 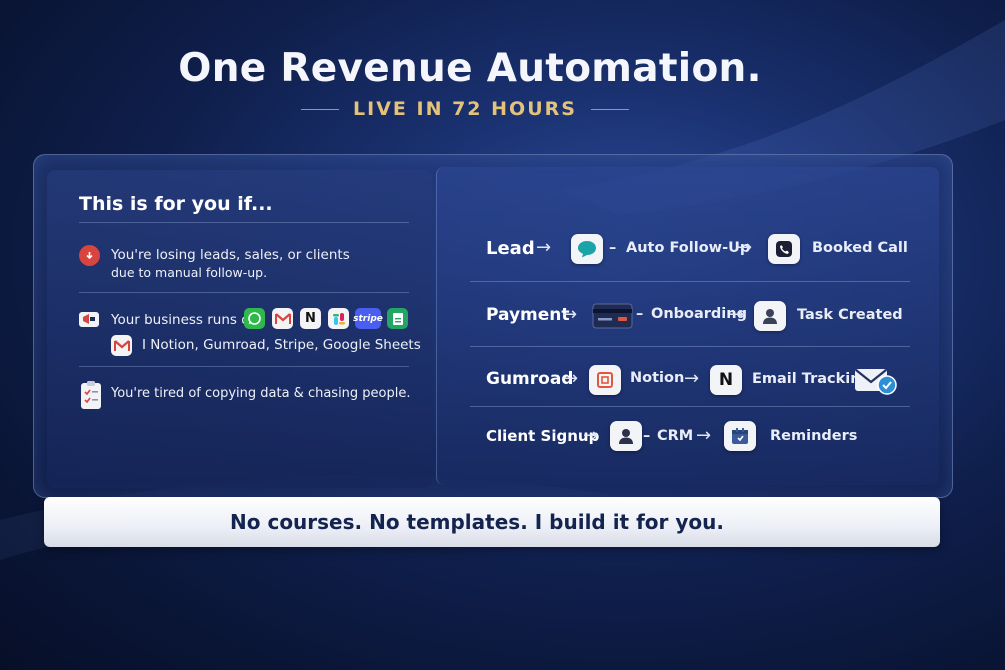 What do you see at coordinates (587, 249) in the screenshot?
I see `chat-icon` at bounding box center [587, 249].